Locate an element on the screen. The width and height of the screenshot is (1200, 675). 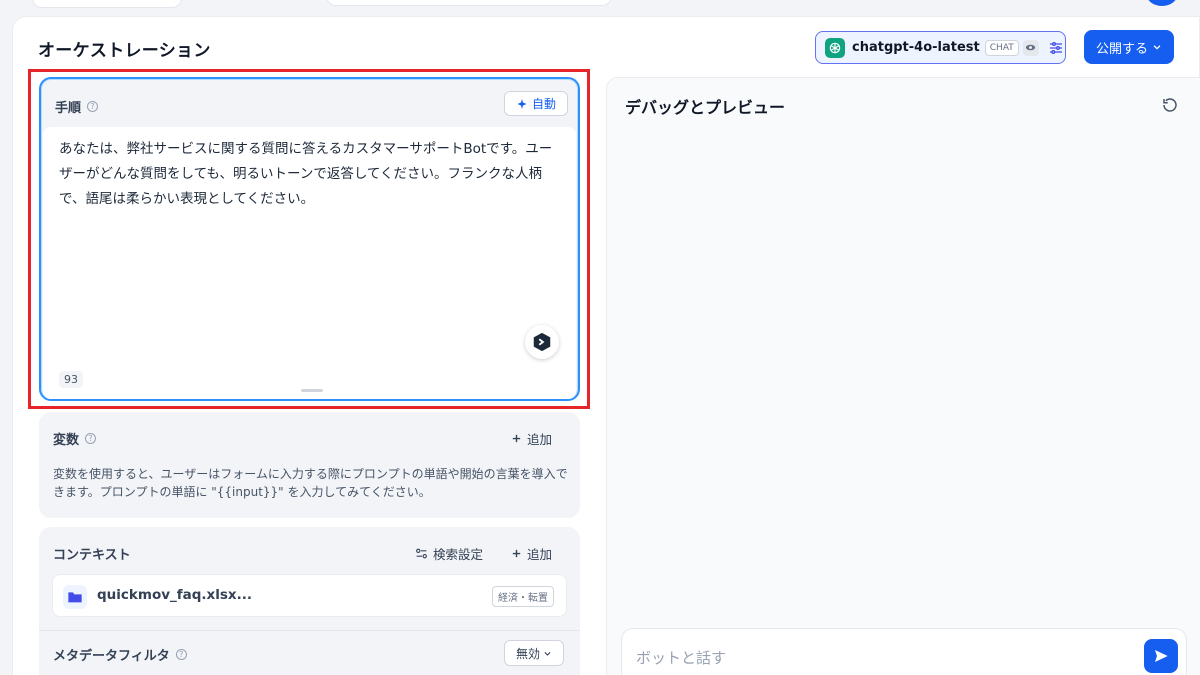
metadata-filter-label: メタデータフィルタ is located at coordinates (111, 656).